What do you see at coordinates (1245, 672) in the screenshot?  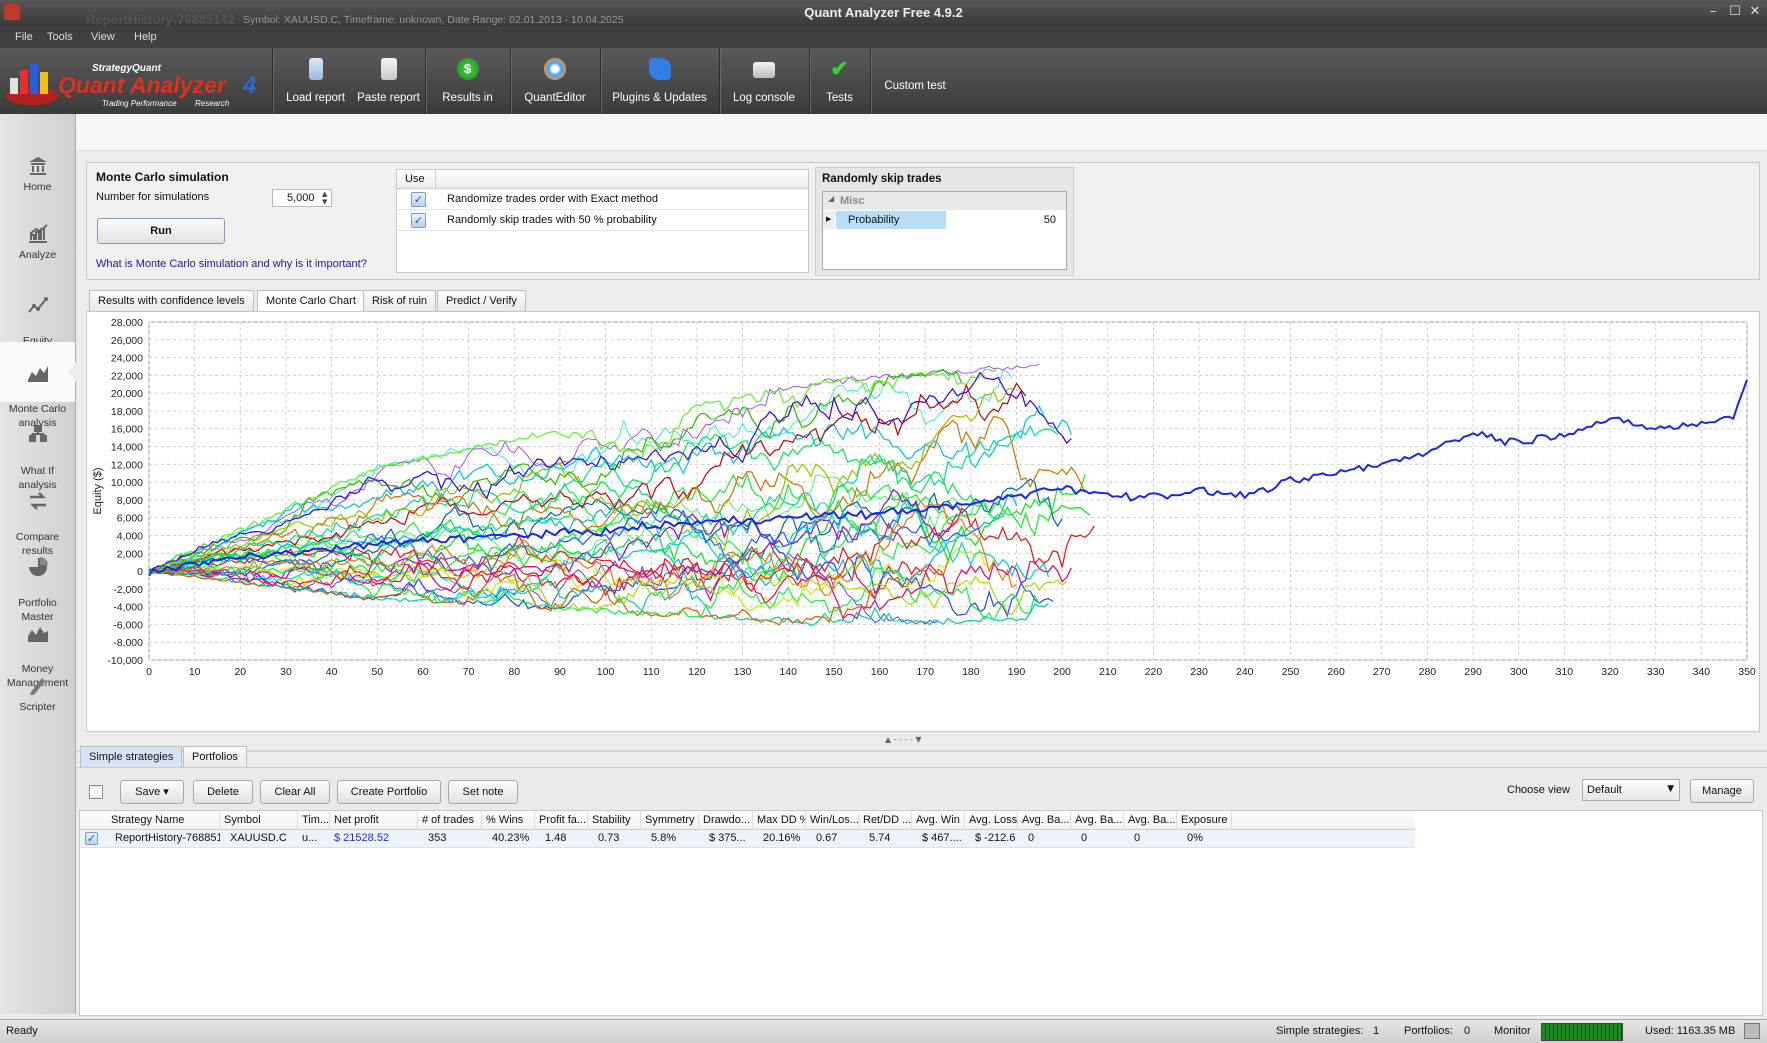 I see `x-tick-label: 240` at bounding box center [1245, 672].